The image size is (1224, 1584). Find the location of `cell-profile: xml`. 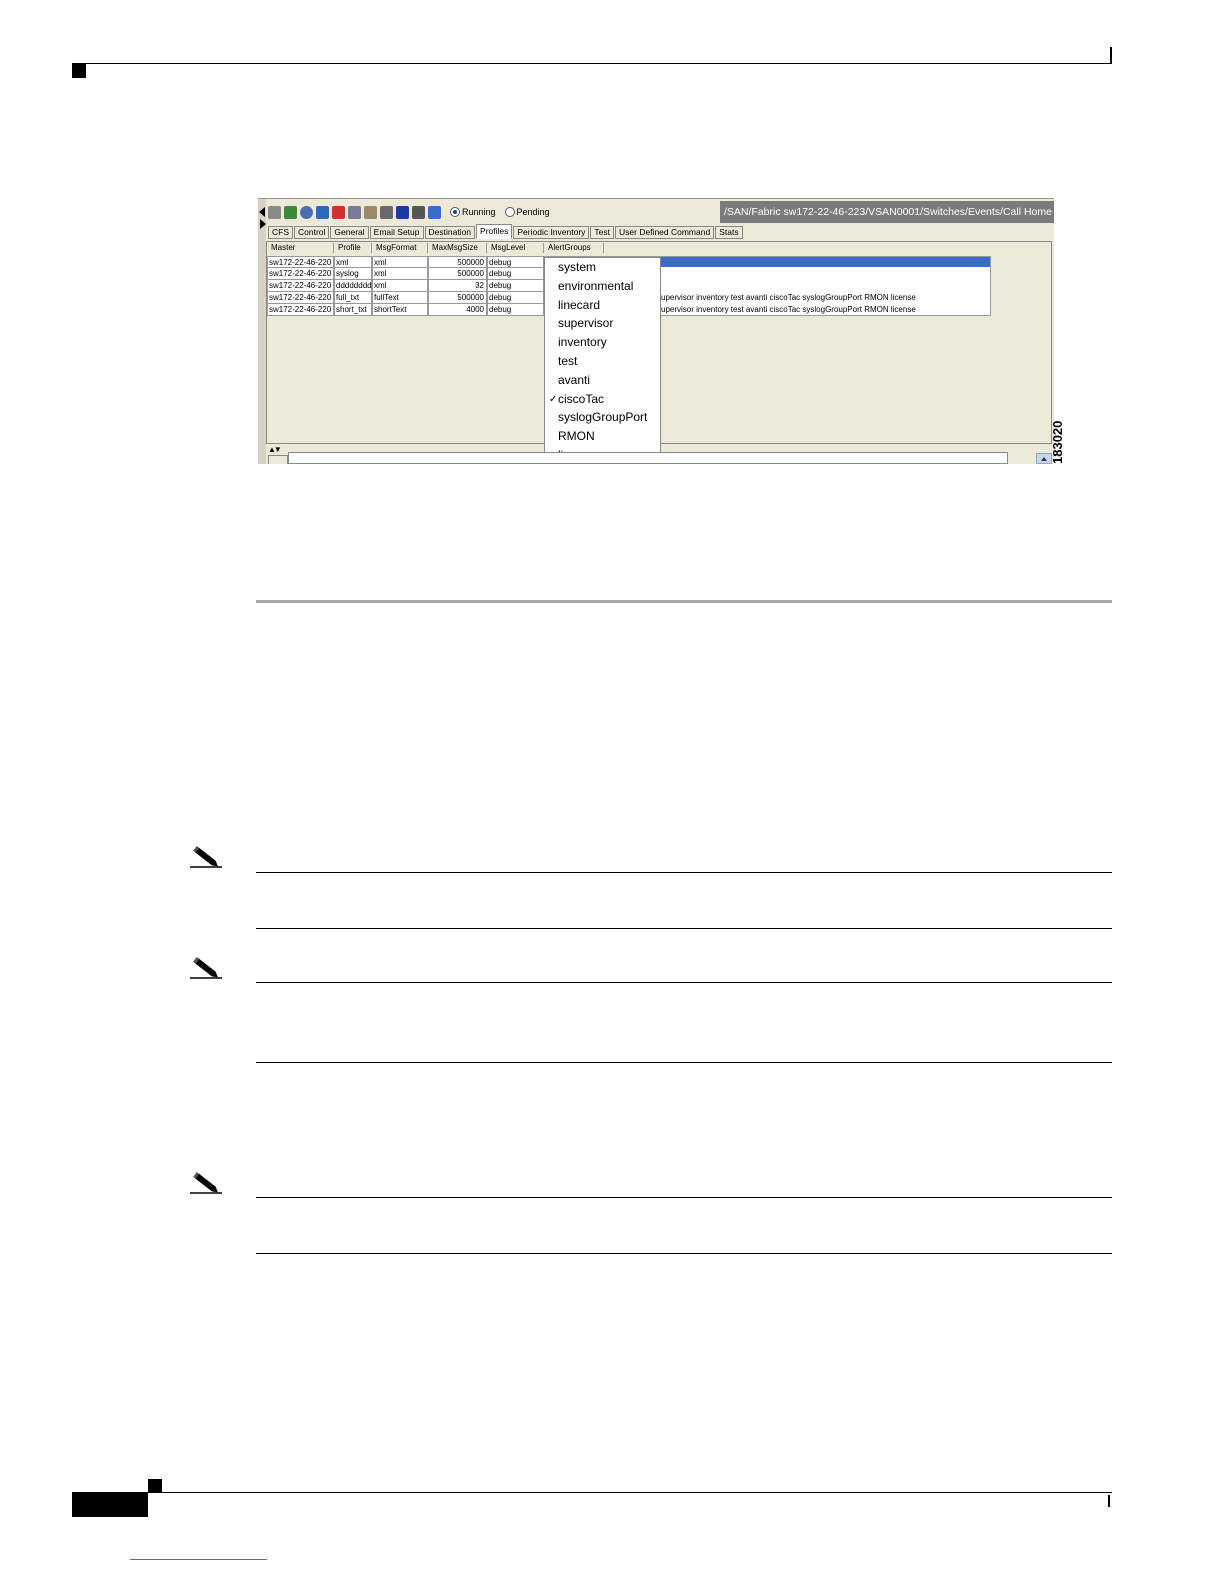

cell-profile: xml is located at coordinates (353, 262).